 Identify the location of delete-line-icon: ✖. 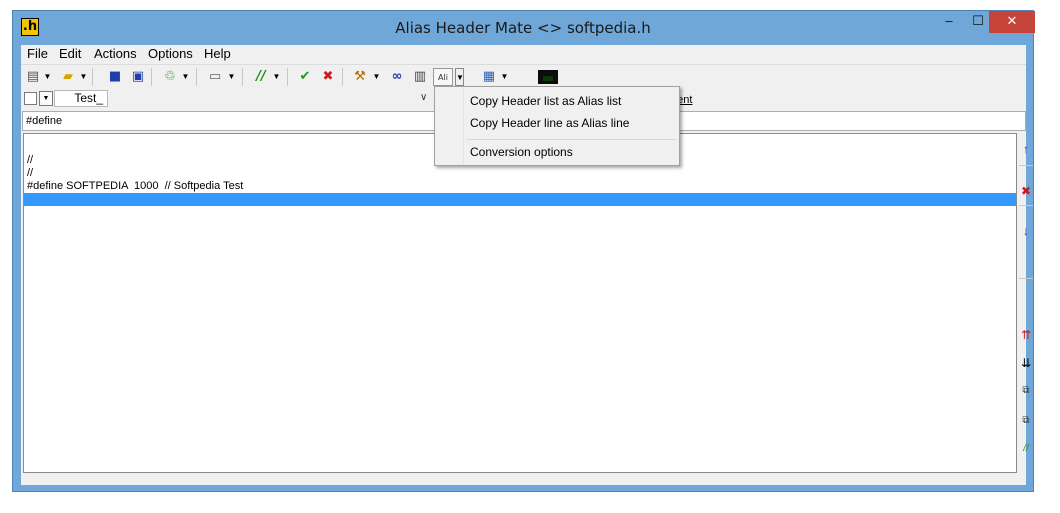
(1026, 191).